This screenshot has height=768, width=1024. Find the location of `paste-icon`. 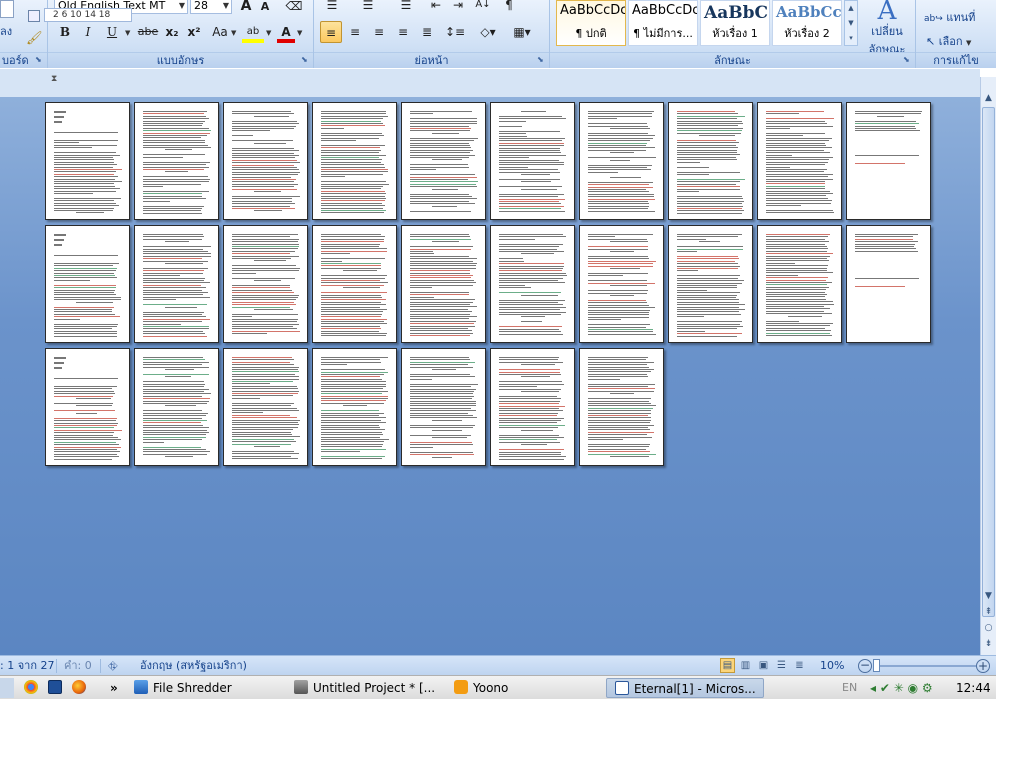

paste-icon is located at coordinates (7, 9).